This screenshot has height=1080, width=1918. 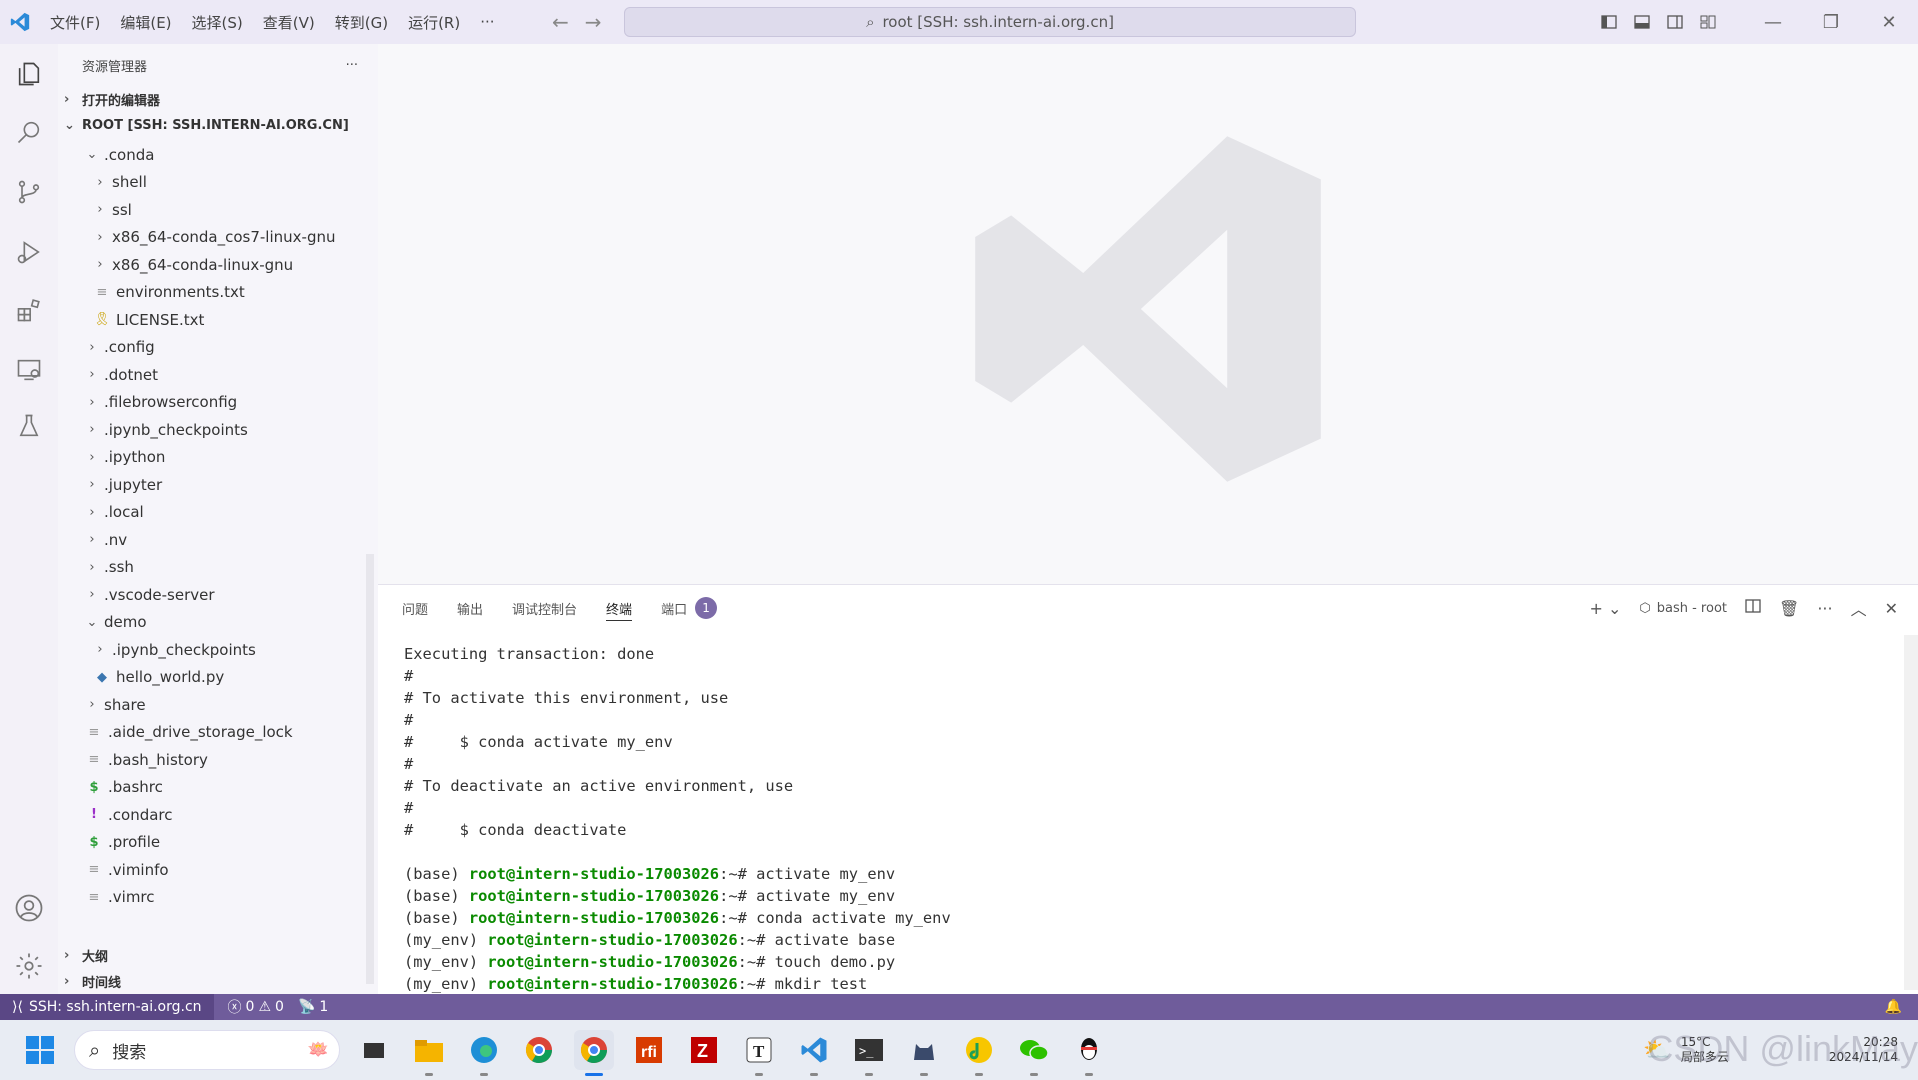 What do you see at coordinates (218, 183) in the screenshot?
I see `tree-item: › shell` at bounding box center [218, 183].